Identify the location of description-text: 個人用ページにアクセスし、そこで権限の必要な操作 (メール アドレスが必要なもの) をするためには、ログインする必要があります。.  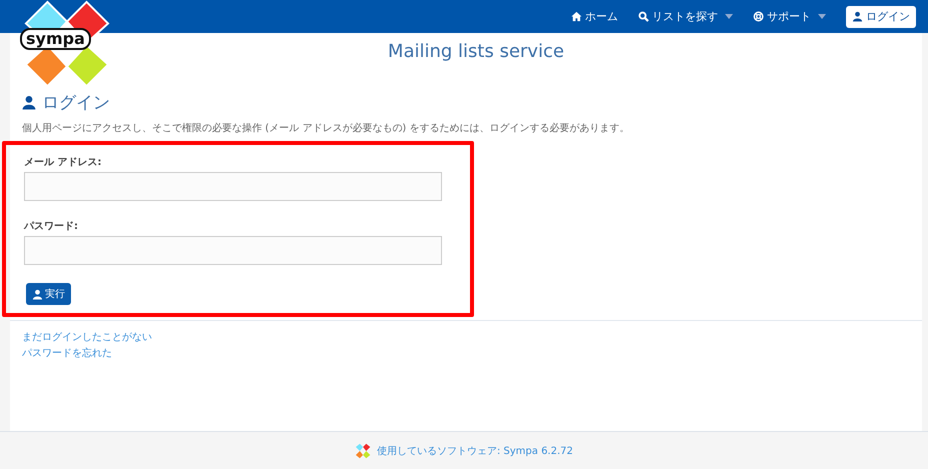
(326, 128).